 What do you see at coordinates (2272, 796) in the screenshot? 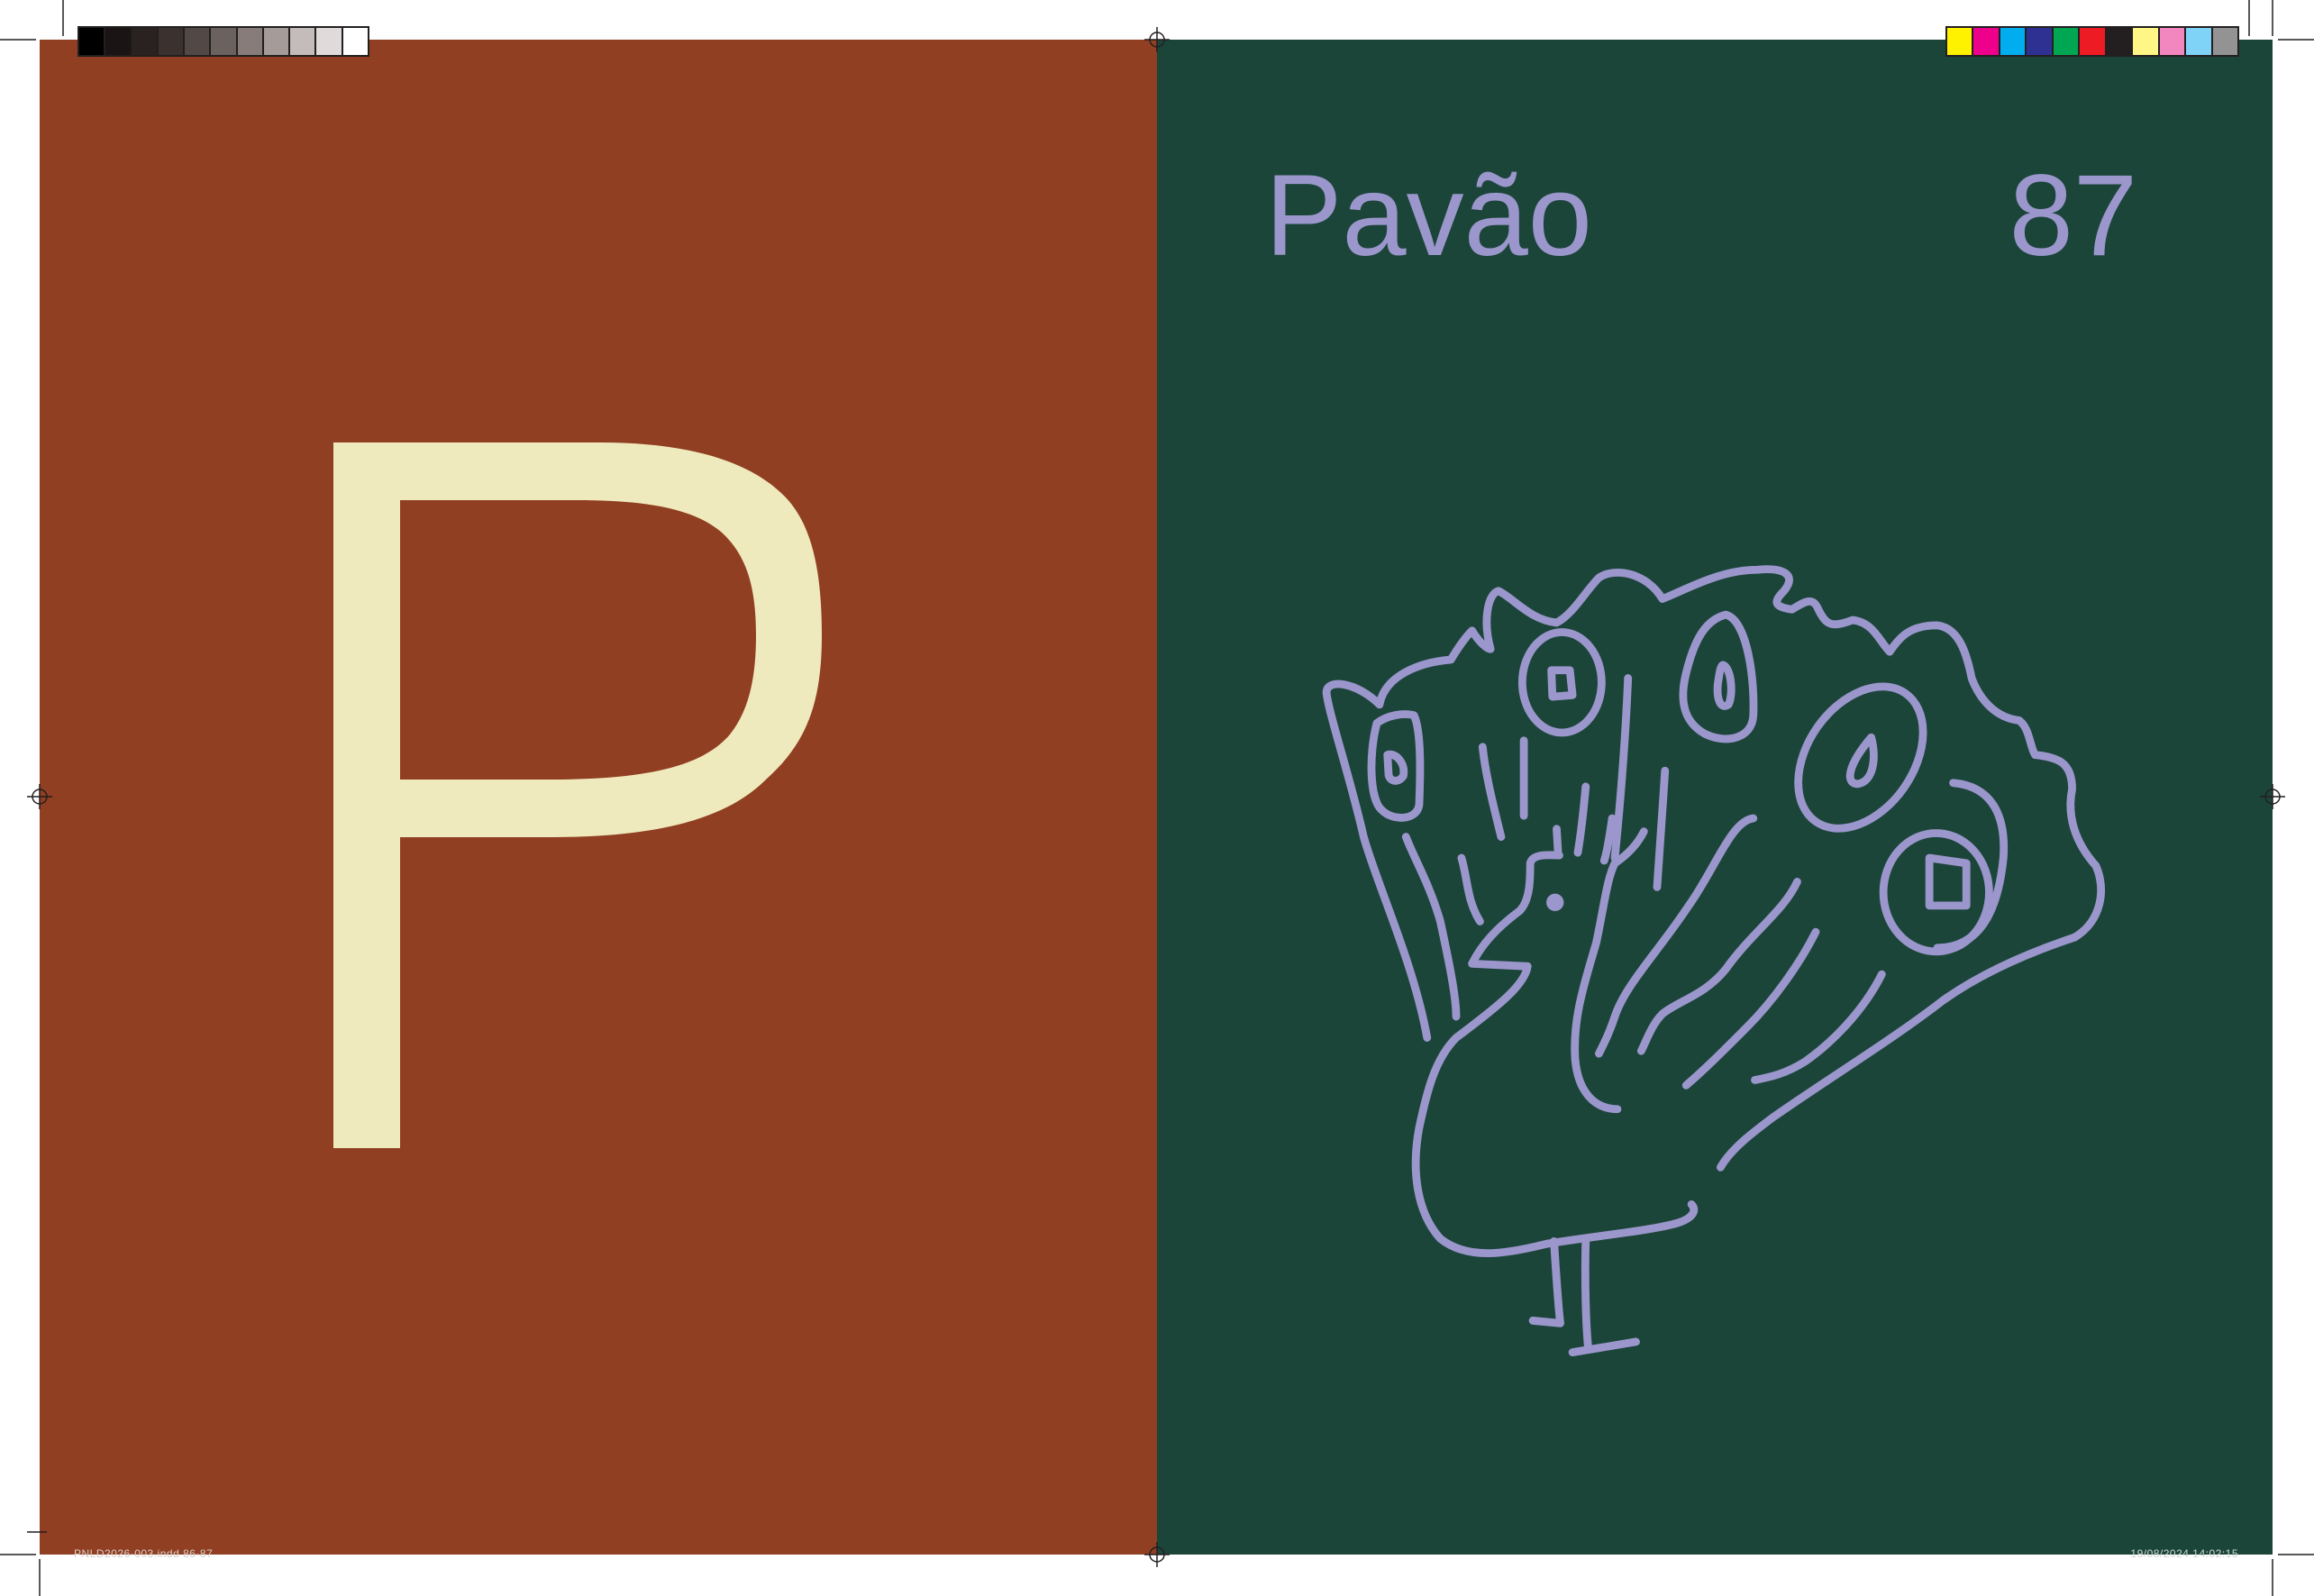
I see `registration-mark-right` at bounding box center [2272, 796].